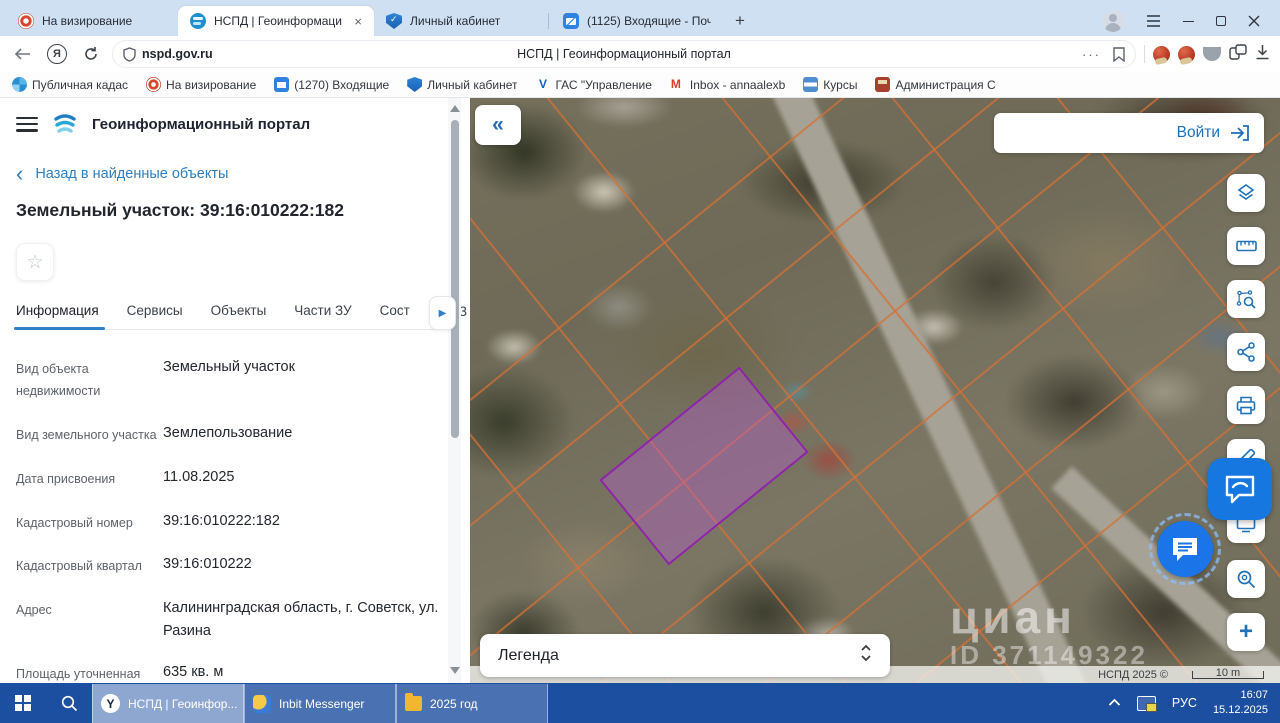  I want to click on coordinate-search-icon, so click(1246, 299).